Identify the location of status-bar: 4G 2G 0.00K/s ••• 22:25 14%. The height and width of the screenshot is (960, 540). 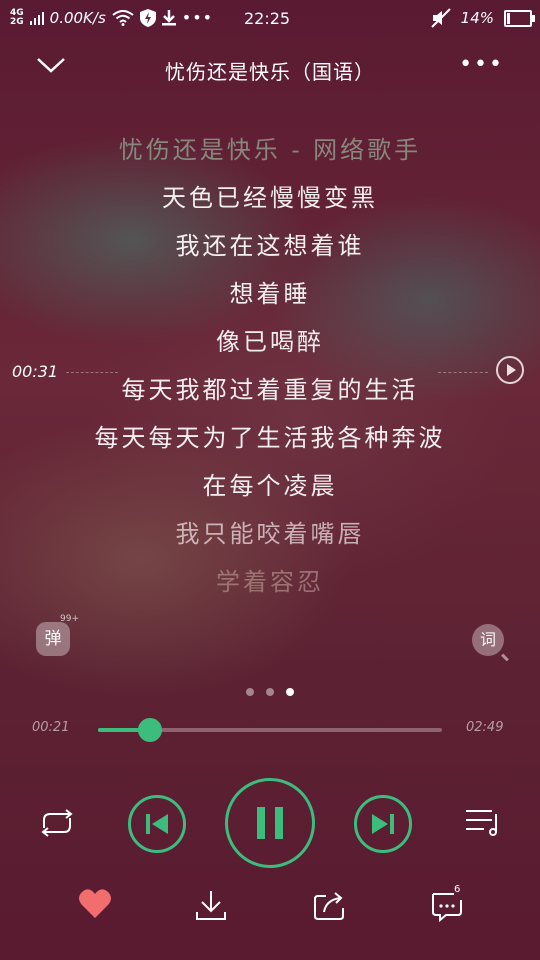
(270, 18).